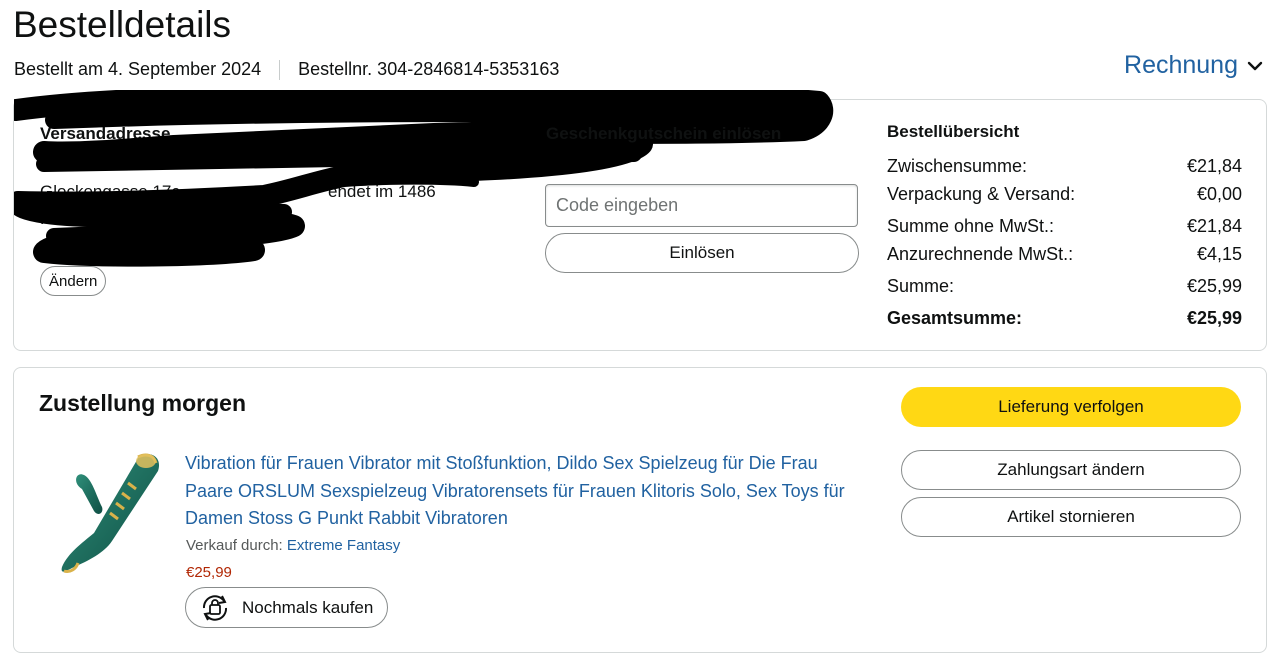  Describe the element at coordinates (957, 165) in the screenshot. I see `summary-label: Zwischensumme:` at that location.